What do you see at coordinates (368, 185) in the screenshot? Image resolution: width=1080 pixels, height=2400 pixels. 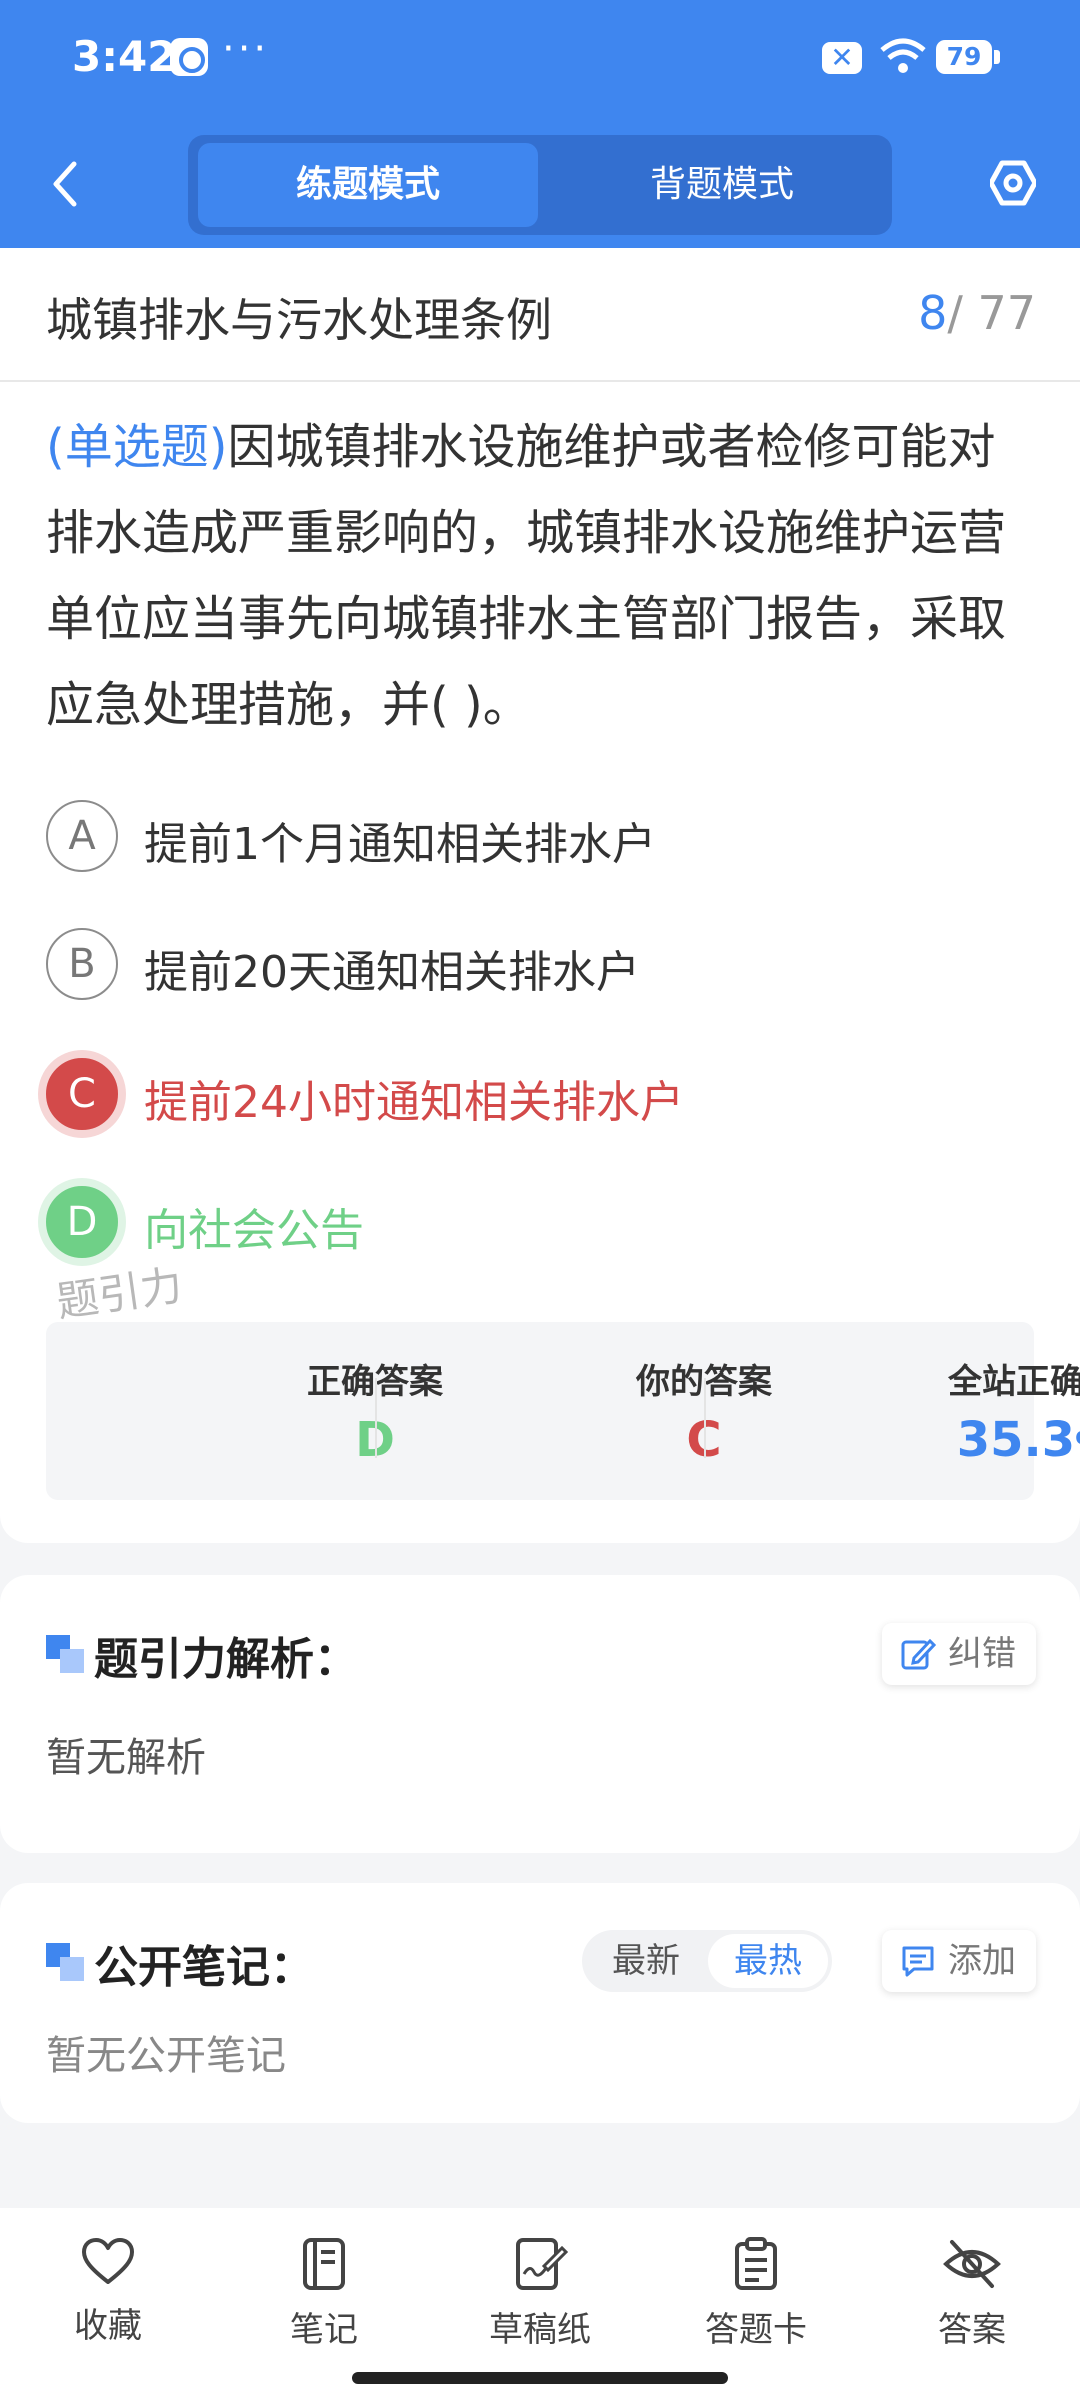 I see `tab-practice-mode: 练题模式` at bounding box center [368, 185].